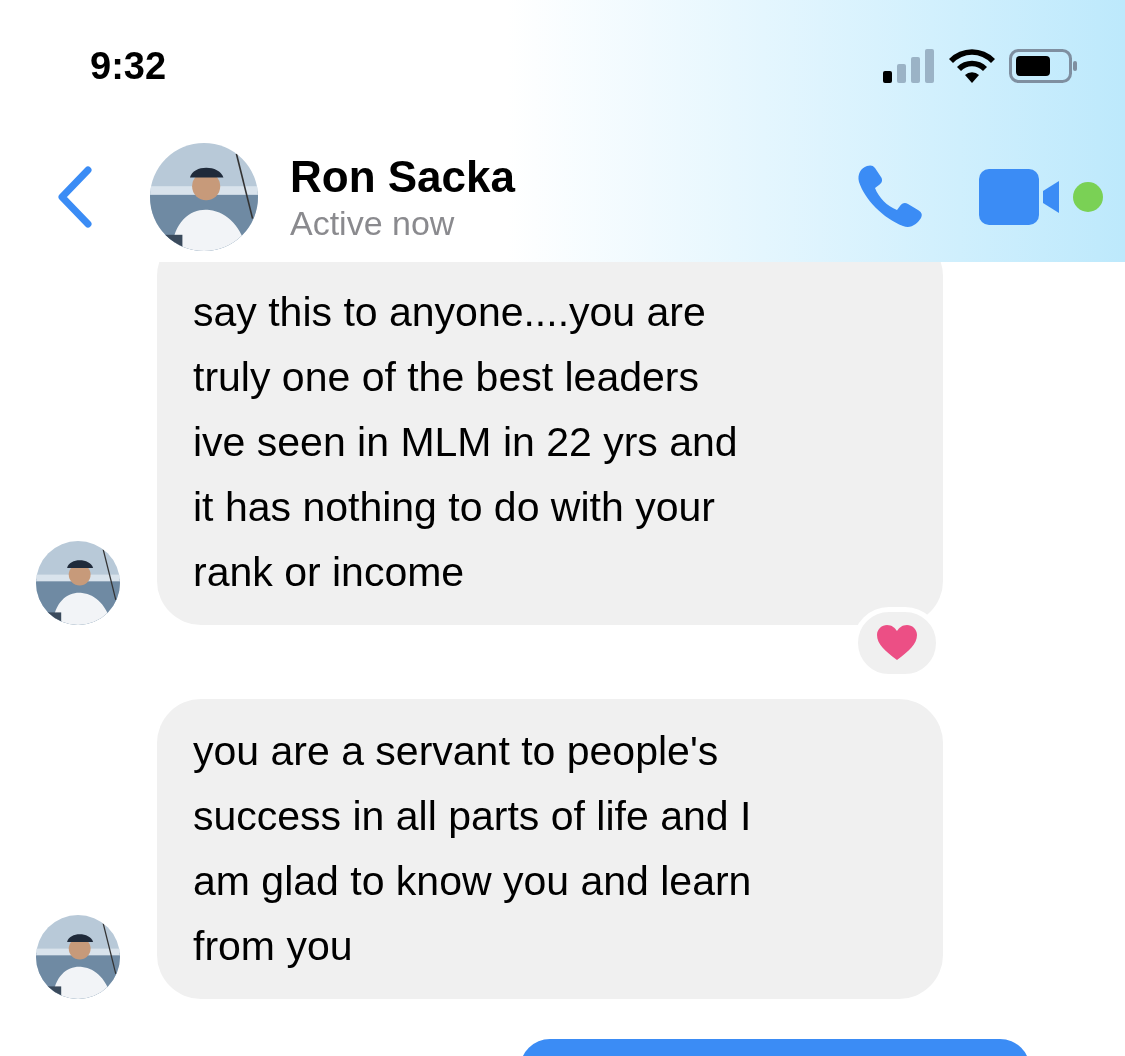 The image size is (1125, 1056). I want to click on contact-name: Ron Sacka, so click(402, 177).